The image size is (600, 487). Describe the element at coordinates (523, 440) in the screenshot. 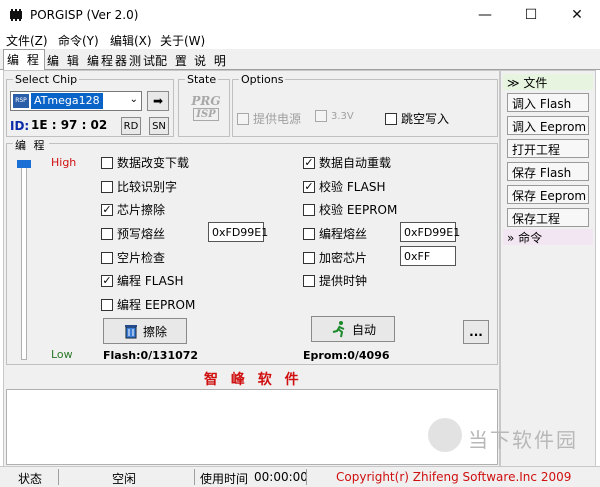

I see `watermark-text: 当下软件园` at that location.